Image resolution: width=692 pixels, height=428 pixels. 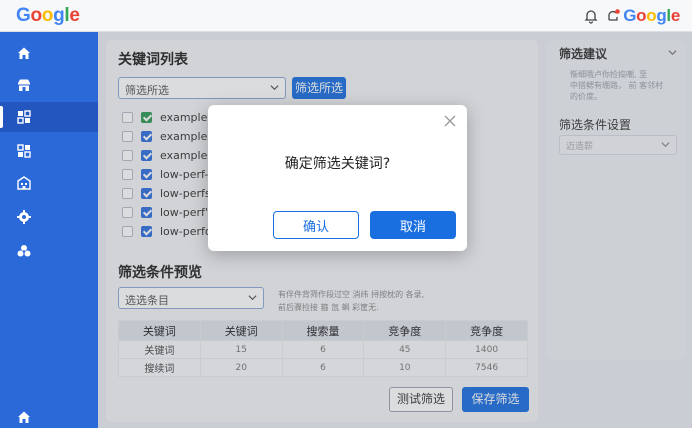 I want to click on sidebar-item-grid, so click(x=49, y=117).